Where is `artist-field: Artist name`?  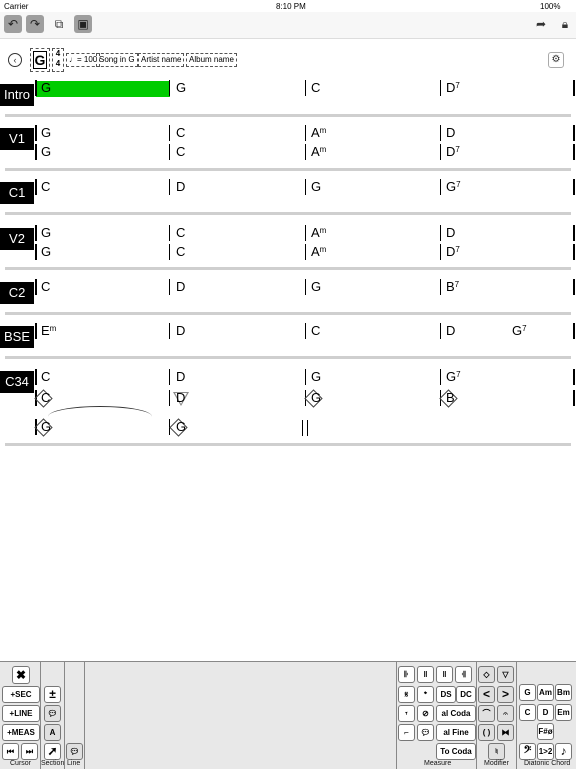
artist-field: Artist name is located at coordinates (161, 60).